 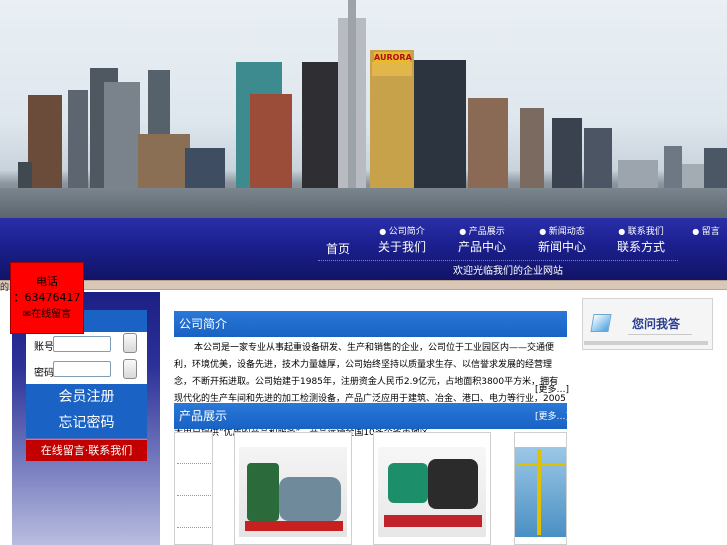 I want to click on banner-water, so click(x=363, y=203).